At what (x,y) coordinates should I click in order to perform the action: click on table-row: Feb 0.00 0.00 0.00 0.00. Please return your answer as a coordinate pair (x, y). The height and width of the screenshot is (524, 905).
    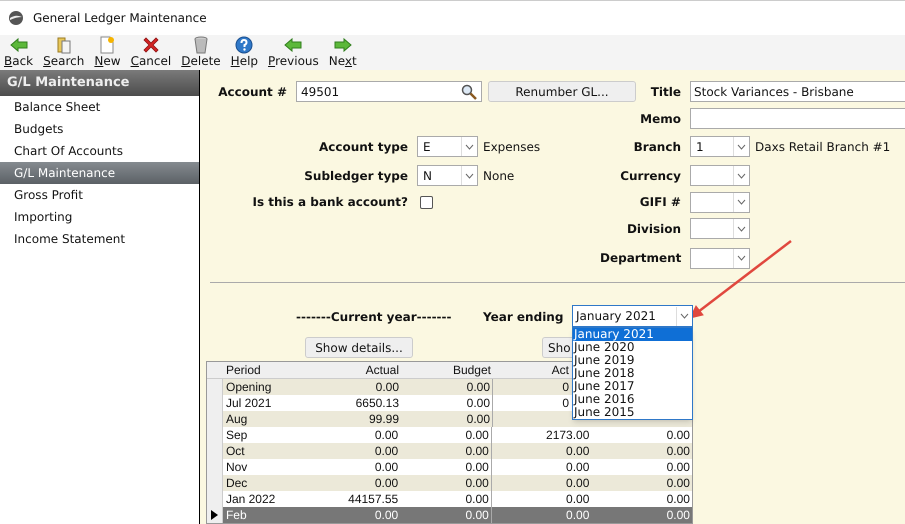
    Looking at the image, I should click on (449, 515).